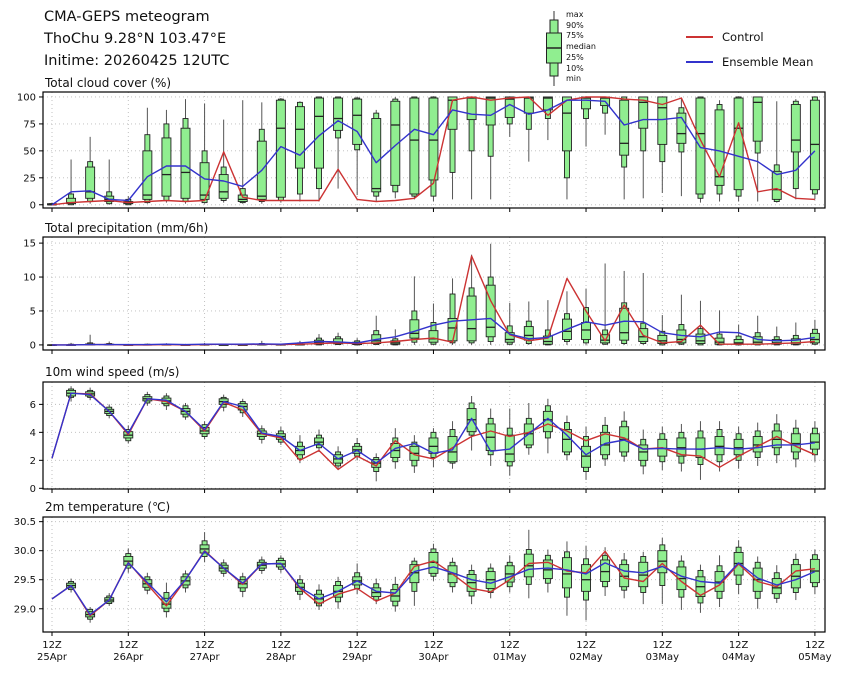 This screenshot has height=680, width=846. I want to click on y-axis-precip: 0 5 10 15, so click(33, 295).